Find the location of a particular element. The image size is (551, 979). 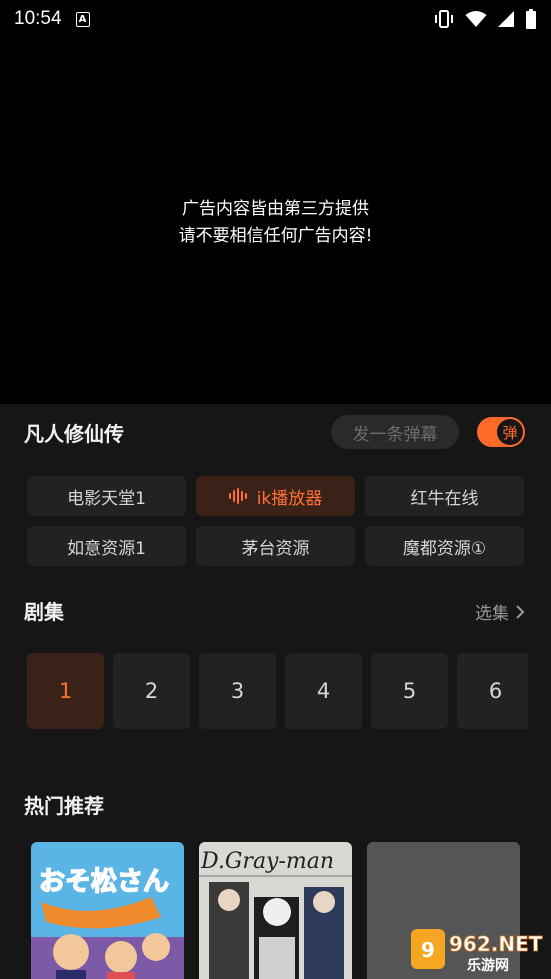

status-icons is located at coordinates (485, 19).